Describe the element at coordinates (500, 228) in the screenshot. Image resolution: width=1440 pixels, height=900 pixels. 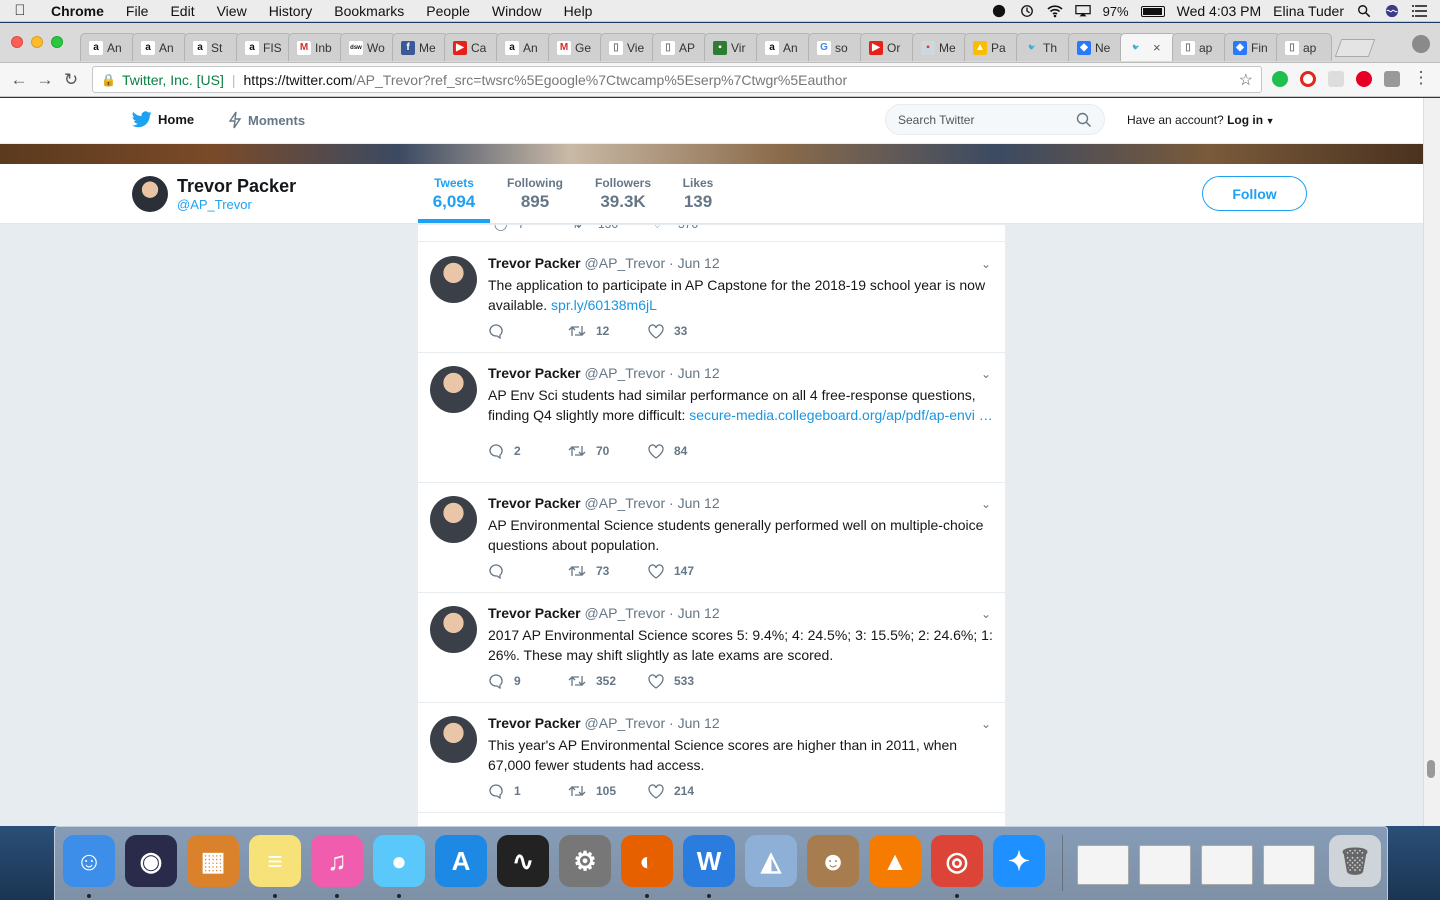
I see `reply-icon: ◯` at that location.